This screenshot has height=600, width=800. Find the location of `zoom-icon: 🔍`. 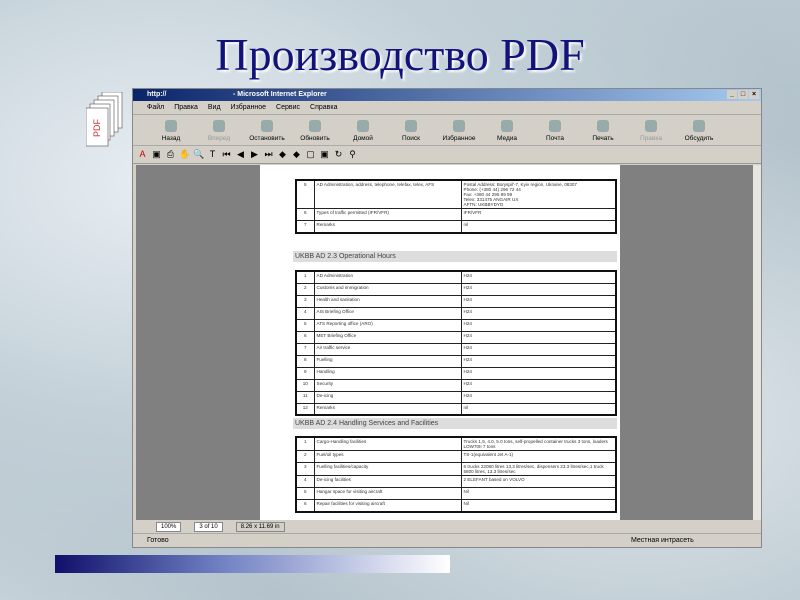

zoom-icon: 🔍 is located at coordinates (198, 154).